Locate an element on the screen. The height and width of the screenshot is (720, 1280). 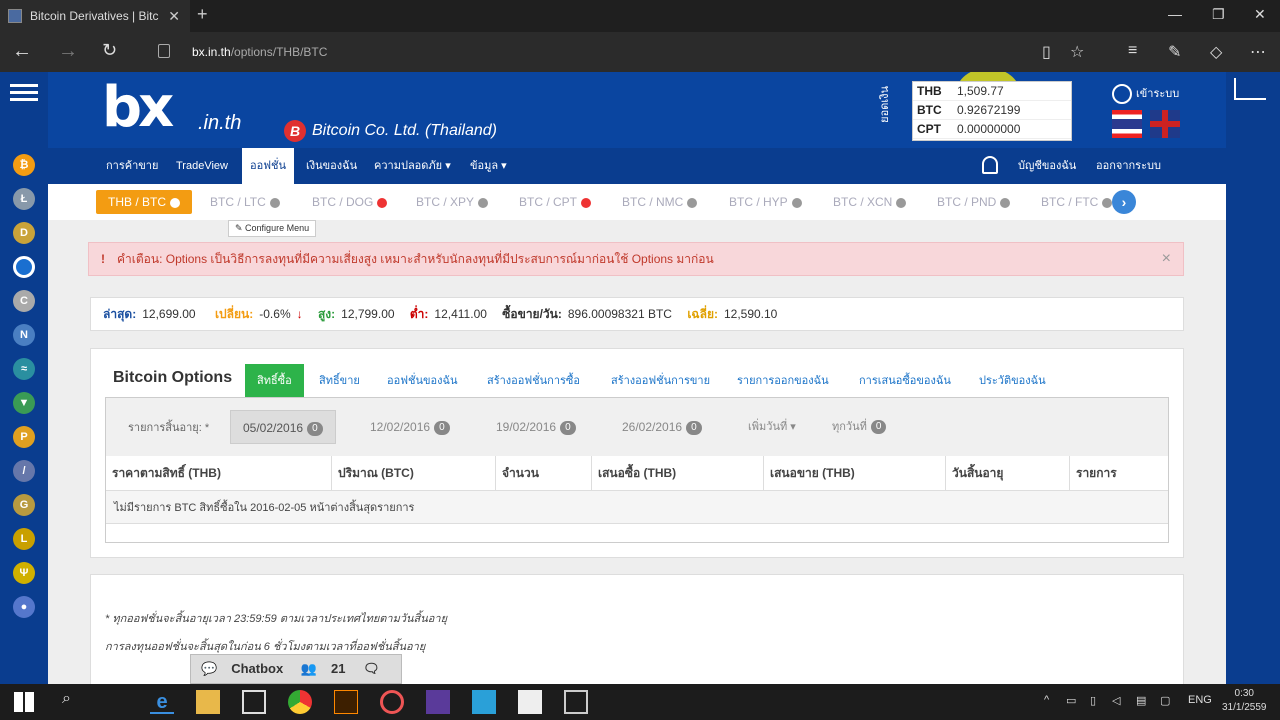
tab-history: ประวัติของฉัน is located at coordinates (1012, 381).